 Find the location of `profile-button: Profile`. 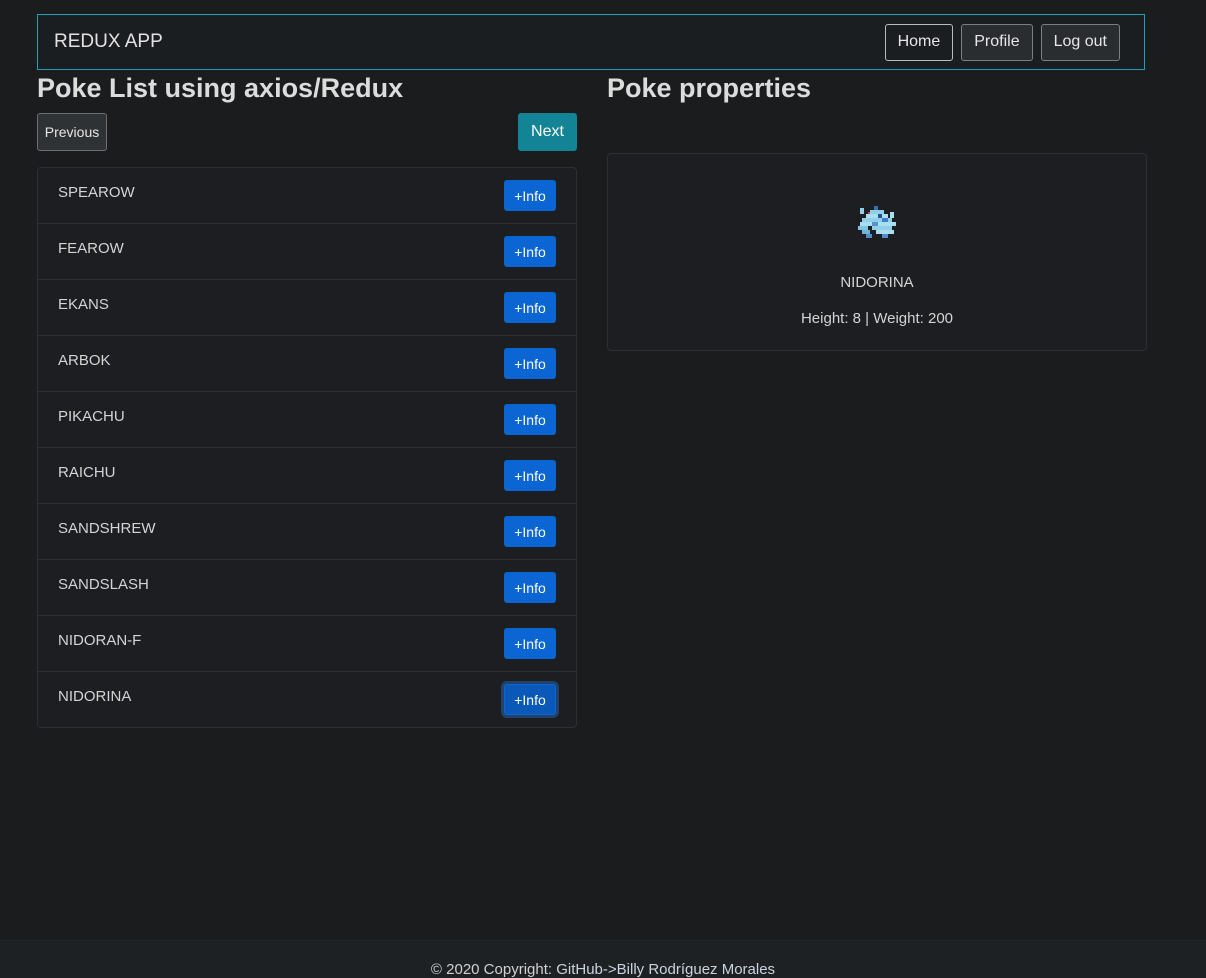

profile-button: Profile is located at coordinates (997, 42).